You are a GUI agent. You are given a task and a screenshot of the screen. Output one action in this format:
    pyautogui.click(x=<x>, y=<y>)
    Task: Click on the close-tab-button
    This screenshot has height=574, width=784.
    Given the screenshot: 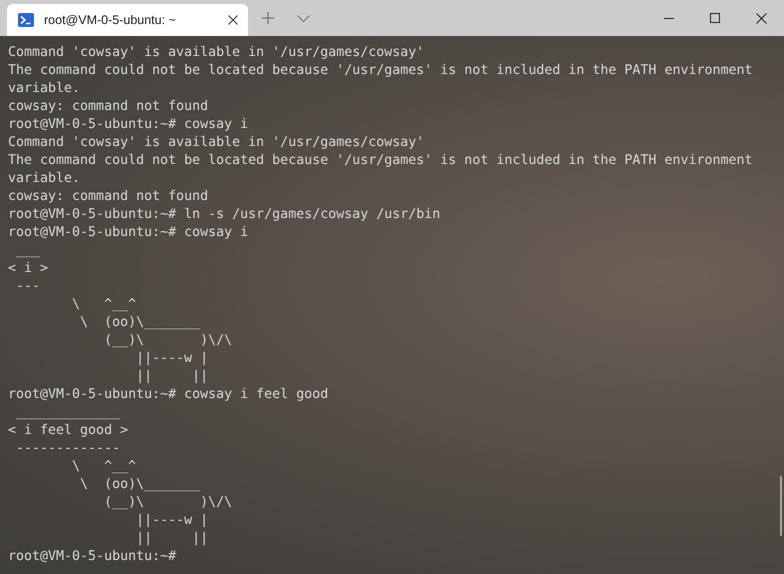 What is the action you would take?
    pyautogui.click(x=233, y=20)
    